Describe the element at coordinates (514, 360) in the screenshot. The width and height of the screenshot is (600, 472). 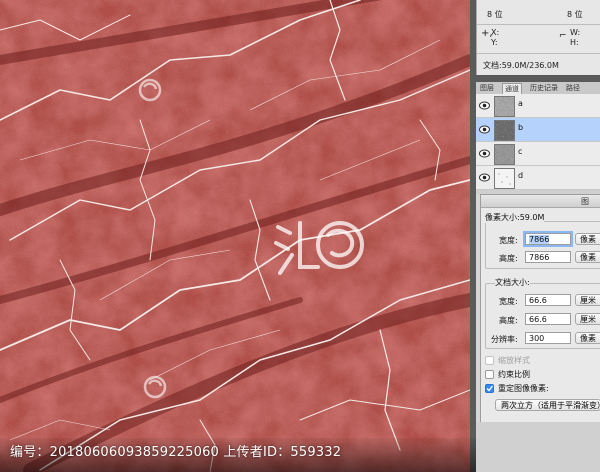
I see `scale-styles-label: 缩放样式` at that location.